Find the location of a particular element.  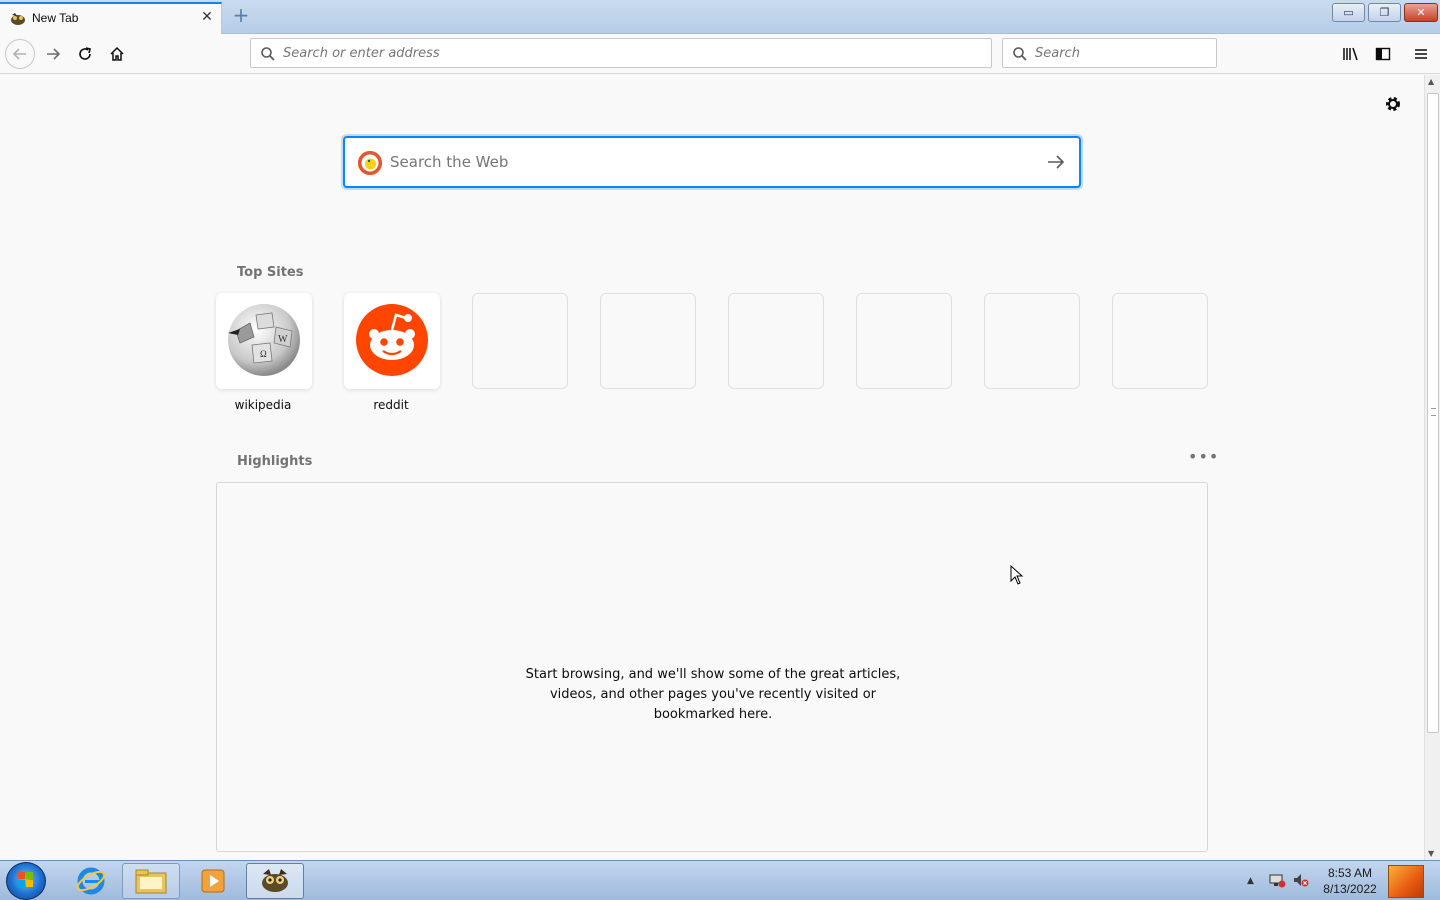

taskbar-firefox is located at coordinates (275, 881).